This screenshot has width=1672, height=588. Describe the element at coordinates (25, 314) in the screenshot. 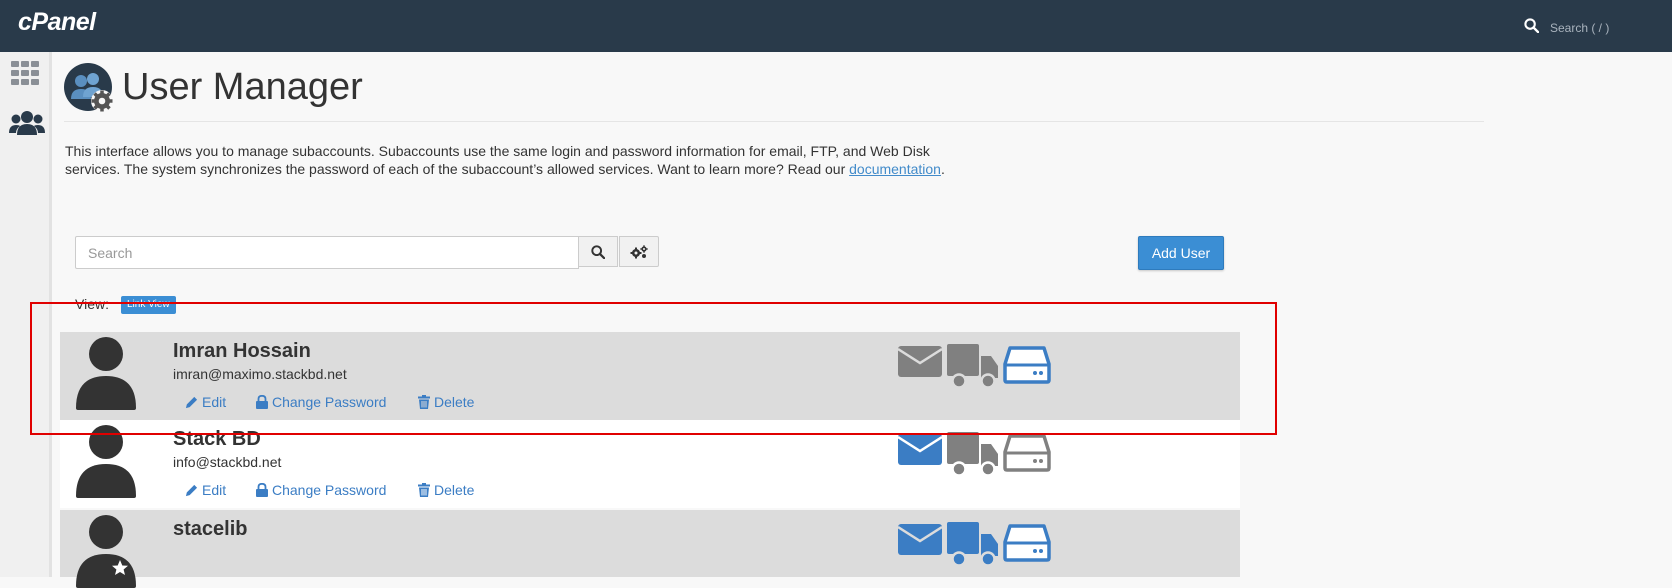

I see `sidebar` at that location.